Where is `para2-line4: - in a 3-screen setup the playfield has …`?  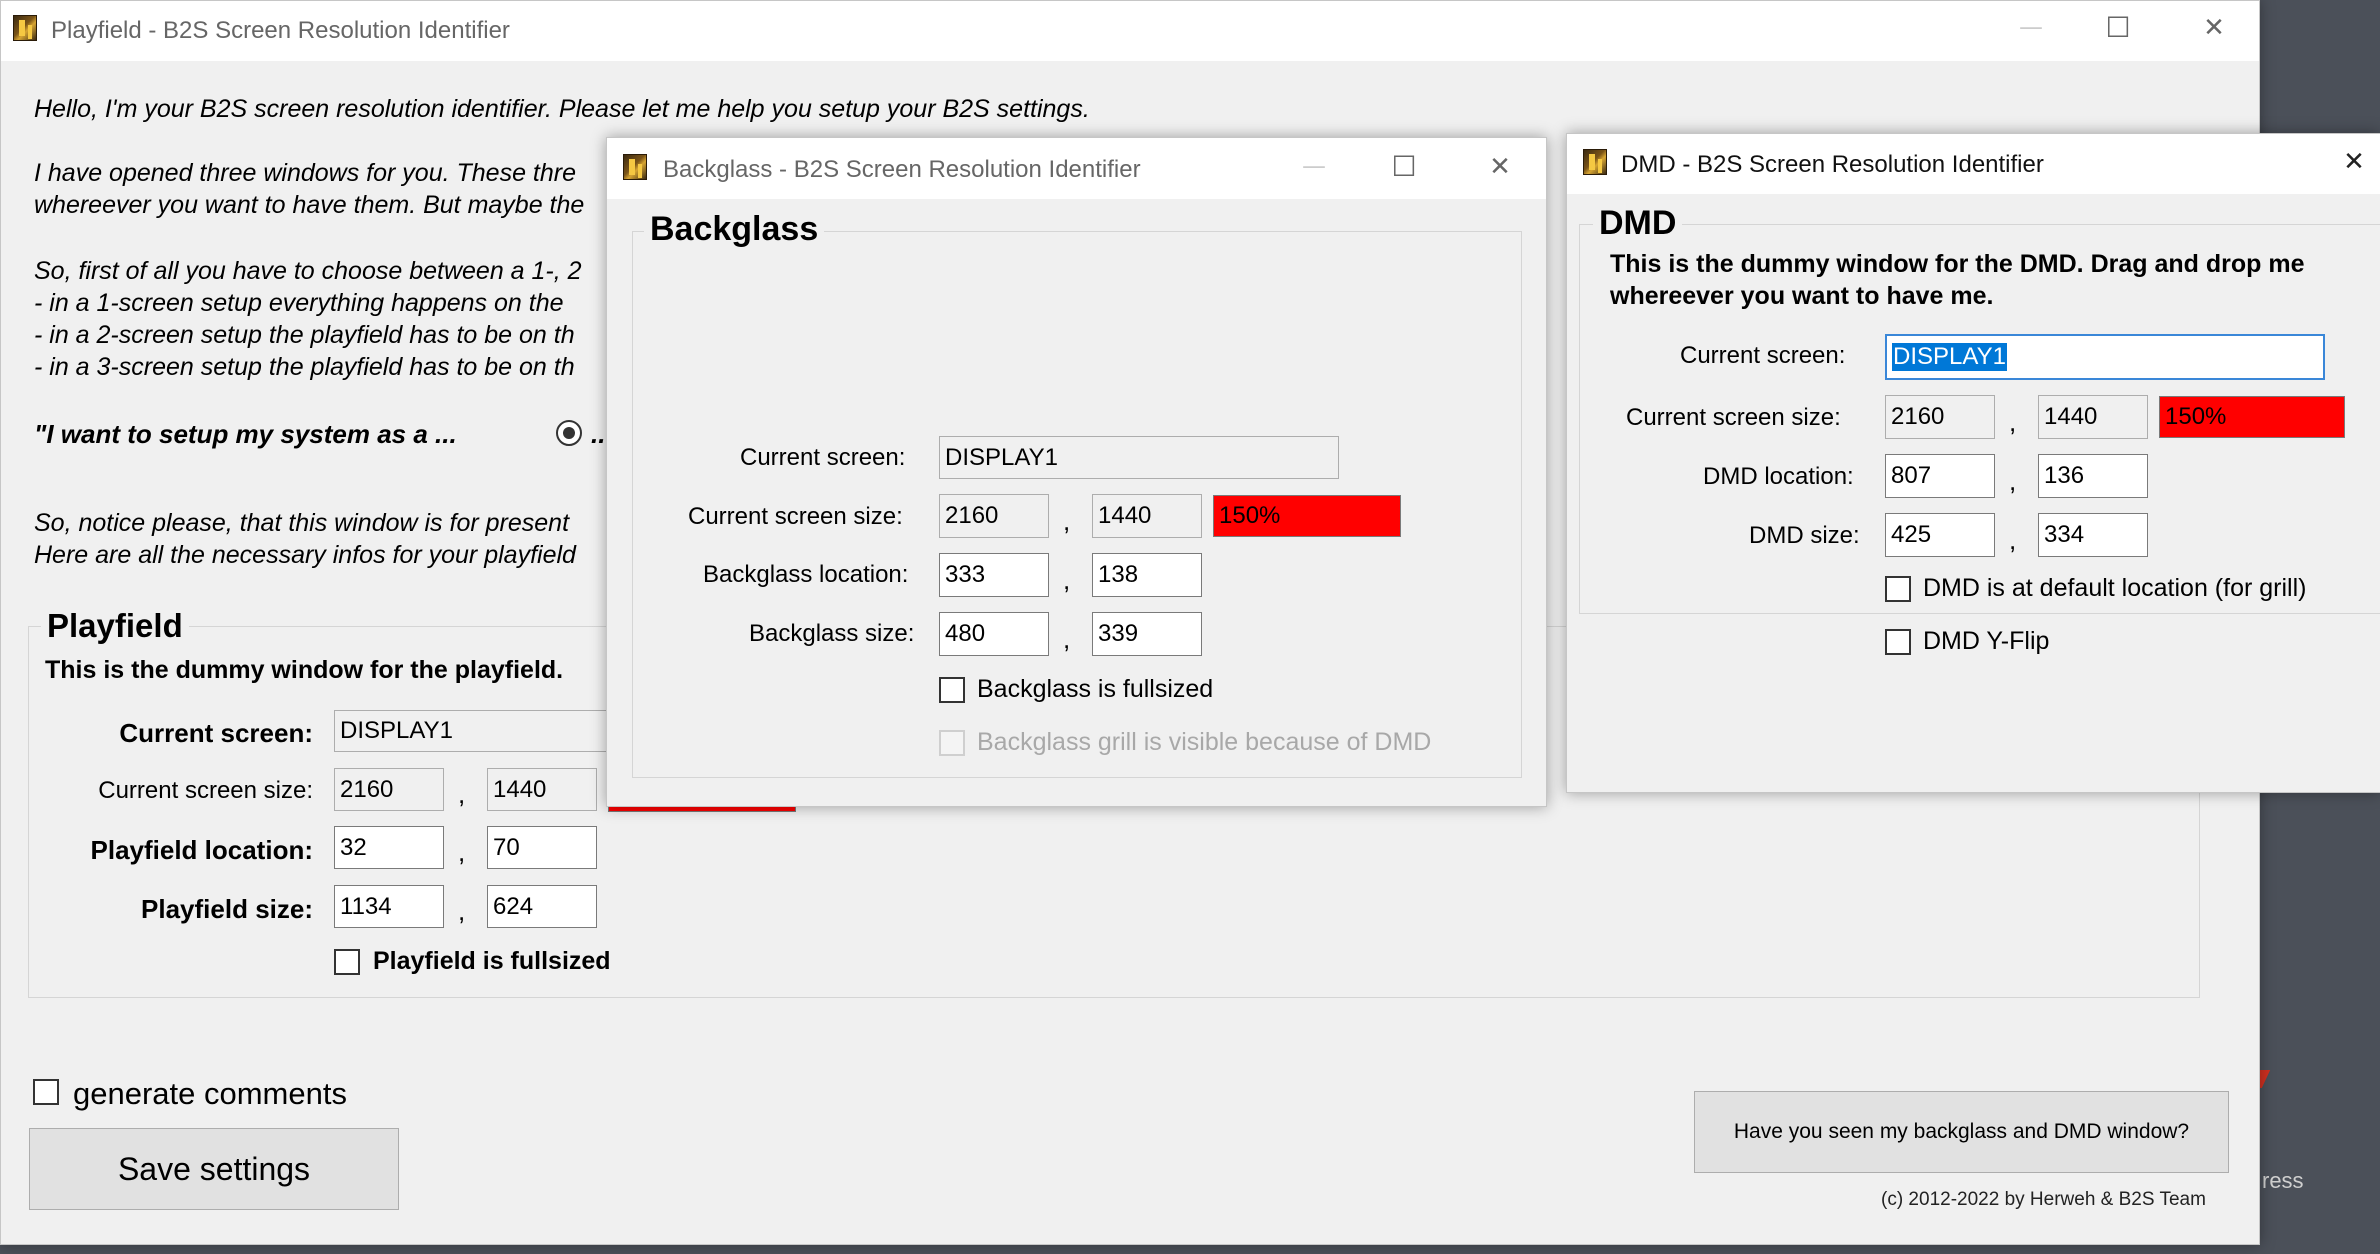 para2-line4: - in a 3-screen setup the playfield has … is located at coordinates (304, 367).